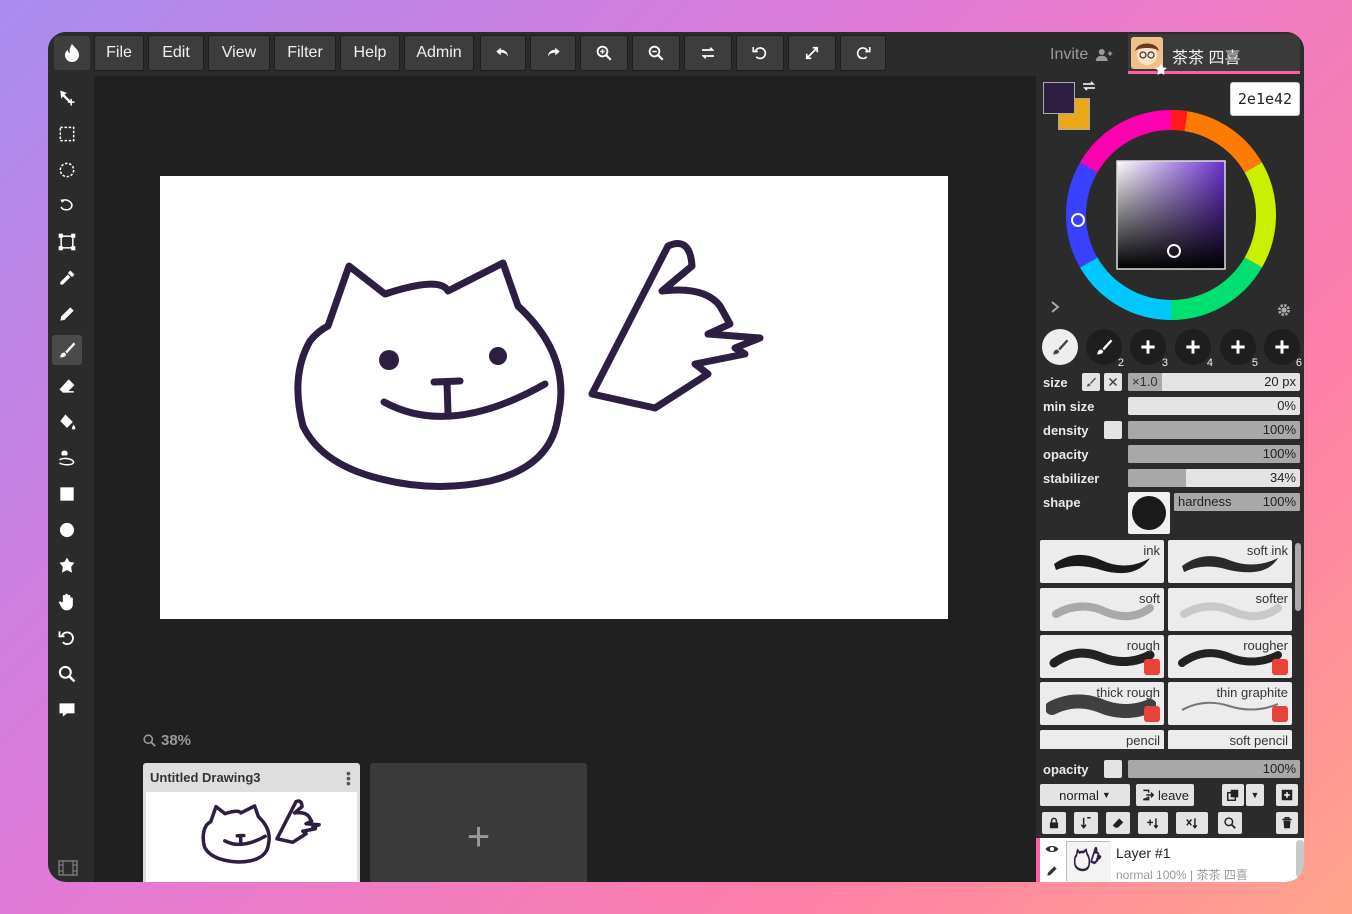 Image resolution: width=1352 pixels, height=914 pixels. I want to click on brush-preset-thick-rough: thick rough, so click(1102, 703).